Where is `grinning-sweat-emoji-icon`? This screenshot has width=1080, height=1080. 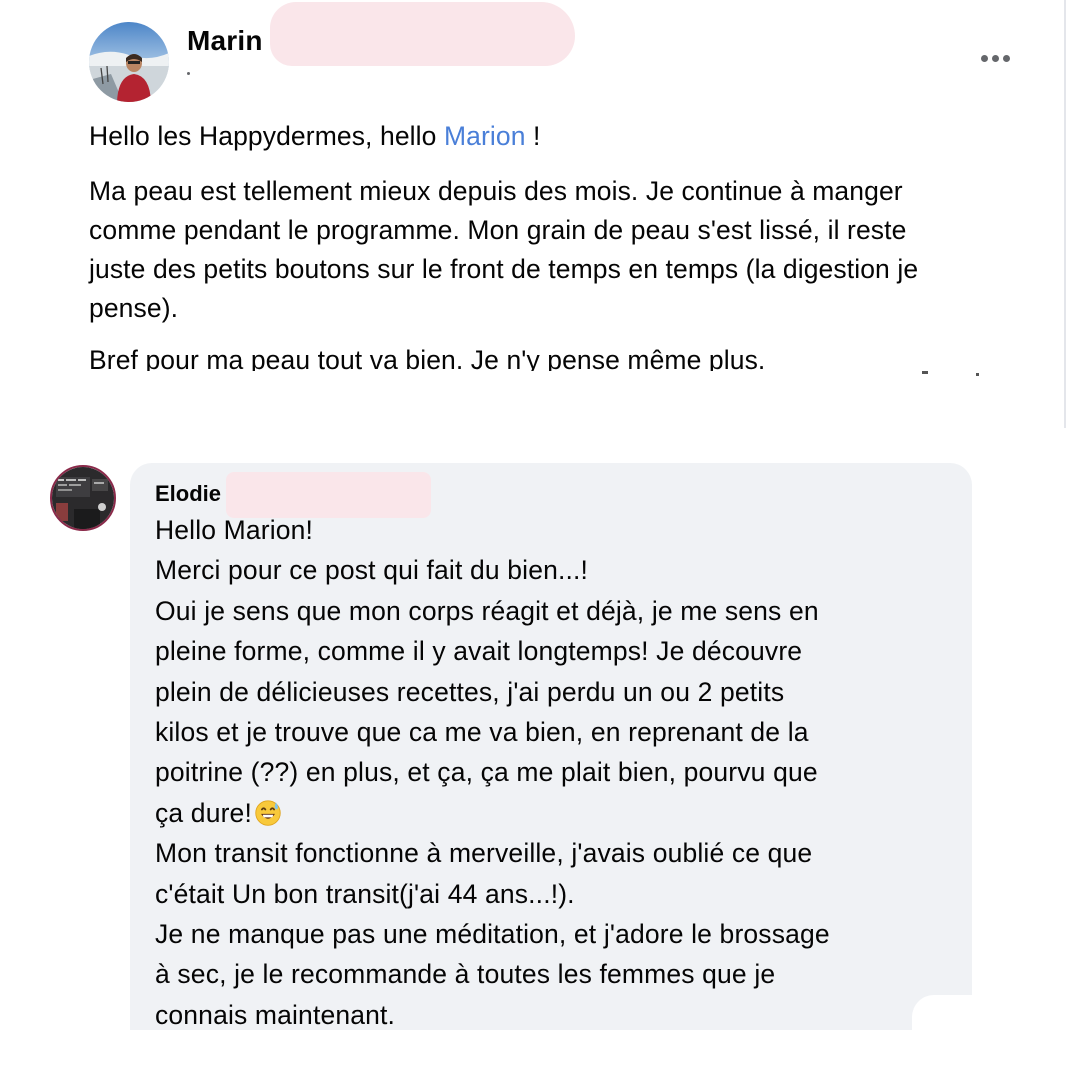 grinning-sweat-emoji-icon is located at coordinates (268, 813).